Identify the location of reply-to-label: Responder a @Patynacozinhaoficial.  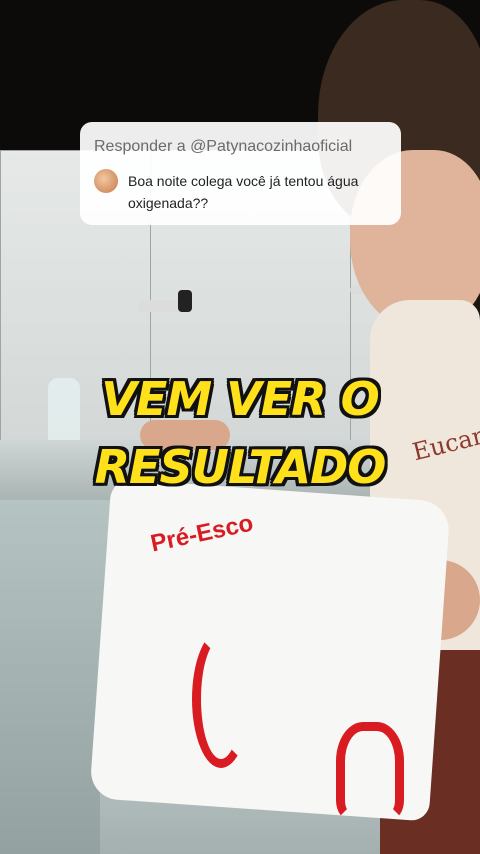
(223, 146).